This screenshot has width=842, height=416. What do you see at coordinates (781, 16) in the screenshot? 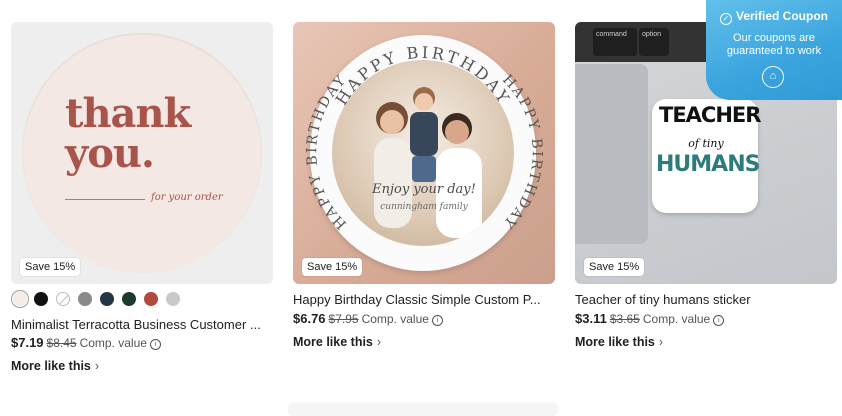
I see `coupon-title: Verified Coupon` at bounding box center [781, 16].